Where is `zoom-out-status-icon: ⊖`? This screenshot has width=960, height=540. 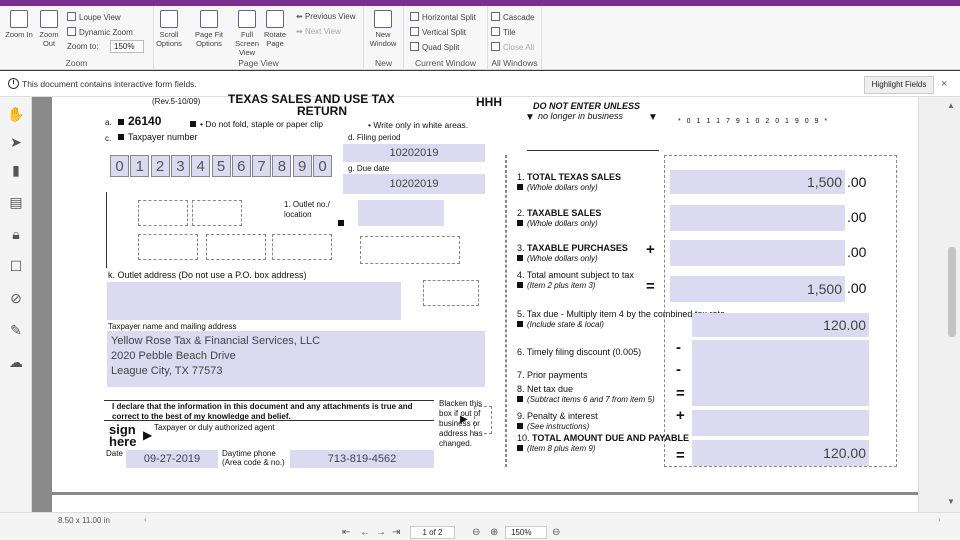 zoom-out-status-icon: ⊖ is located at coordinates (476, 532).